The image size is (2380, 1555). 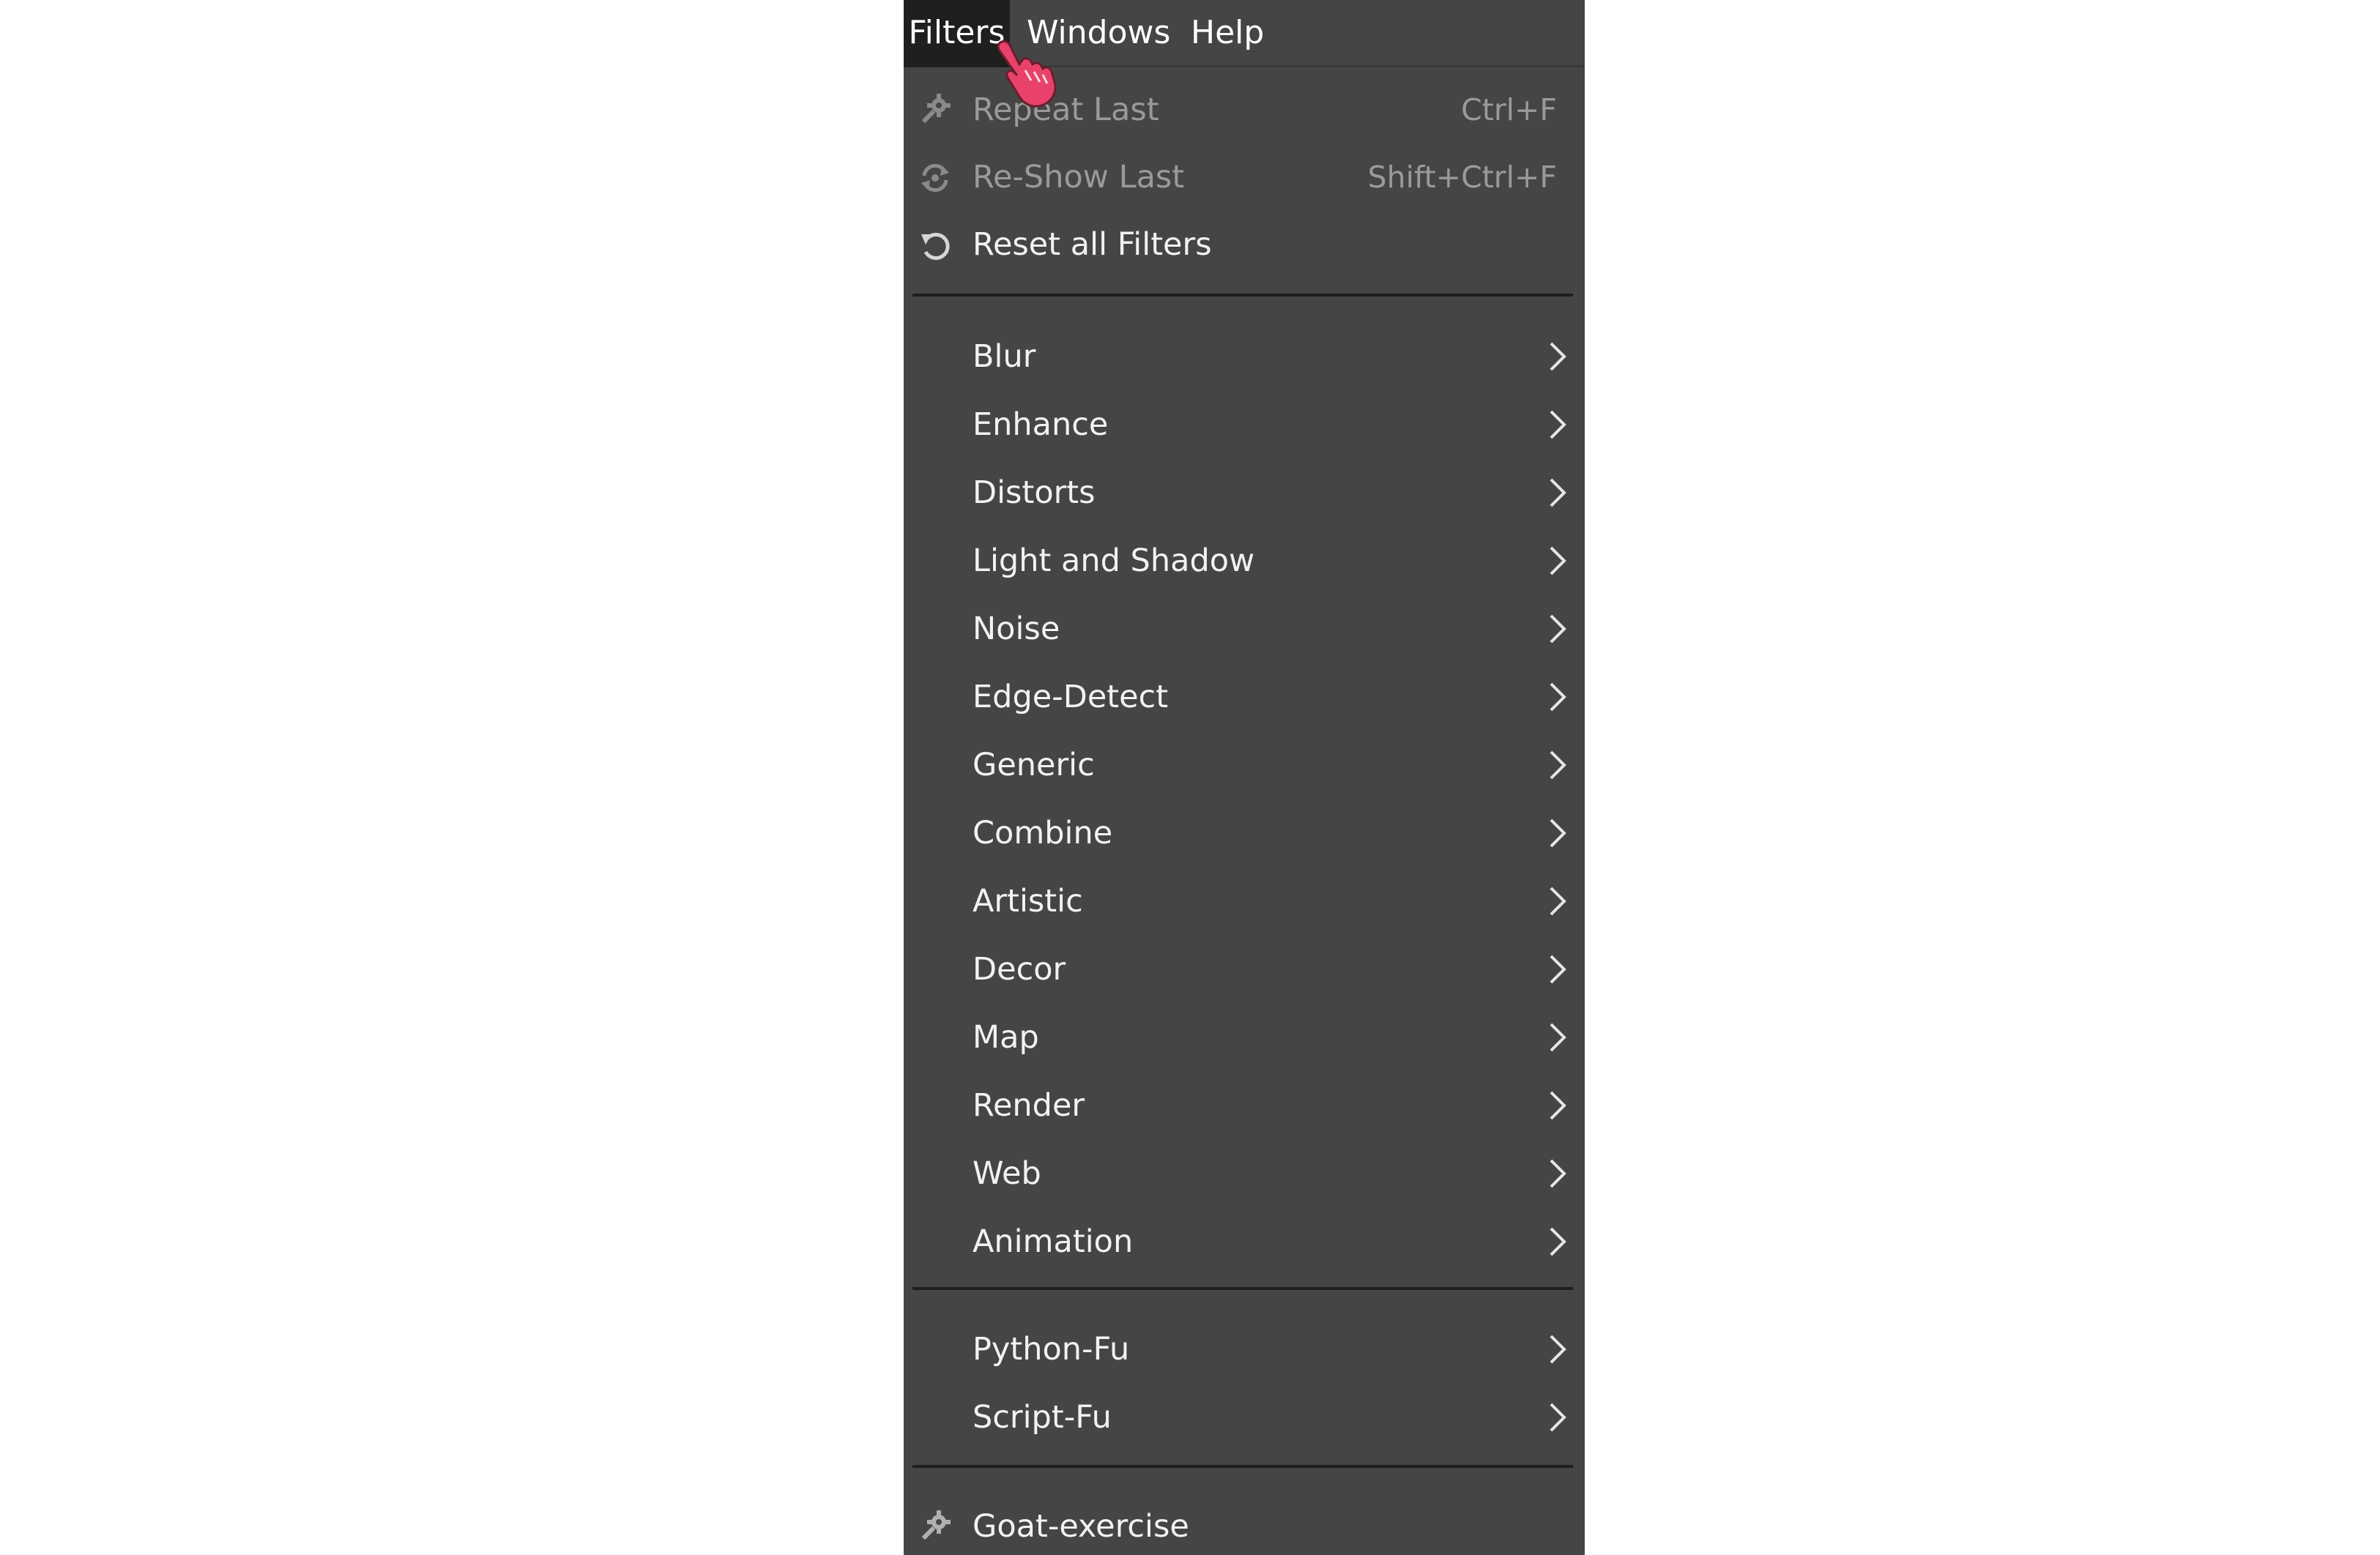 What do you see at coordinates (1244, 244) in the screenshot?
I see `menu-item-reset-all-filters: Reset all Filters` at bounding box center [1244, 244].